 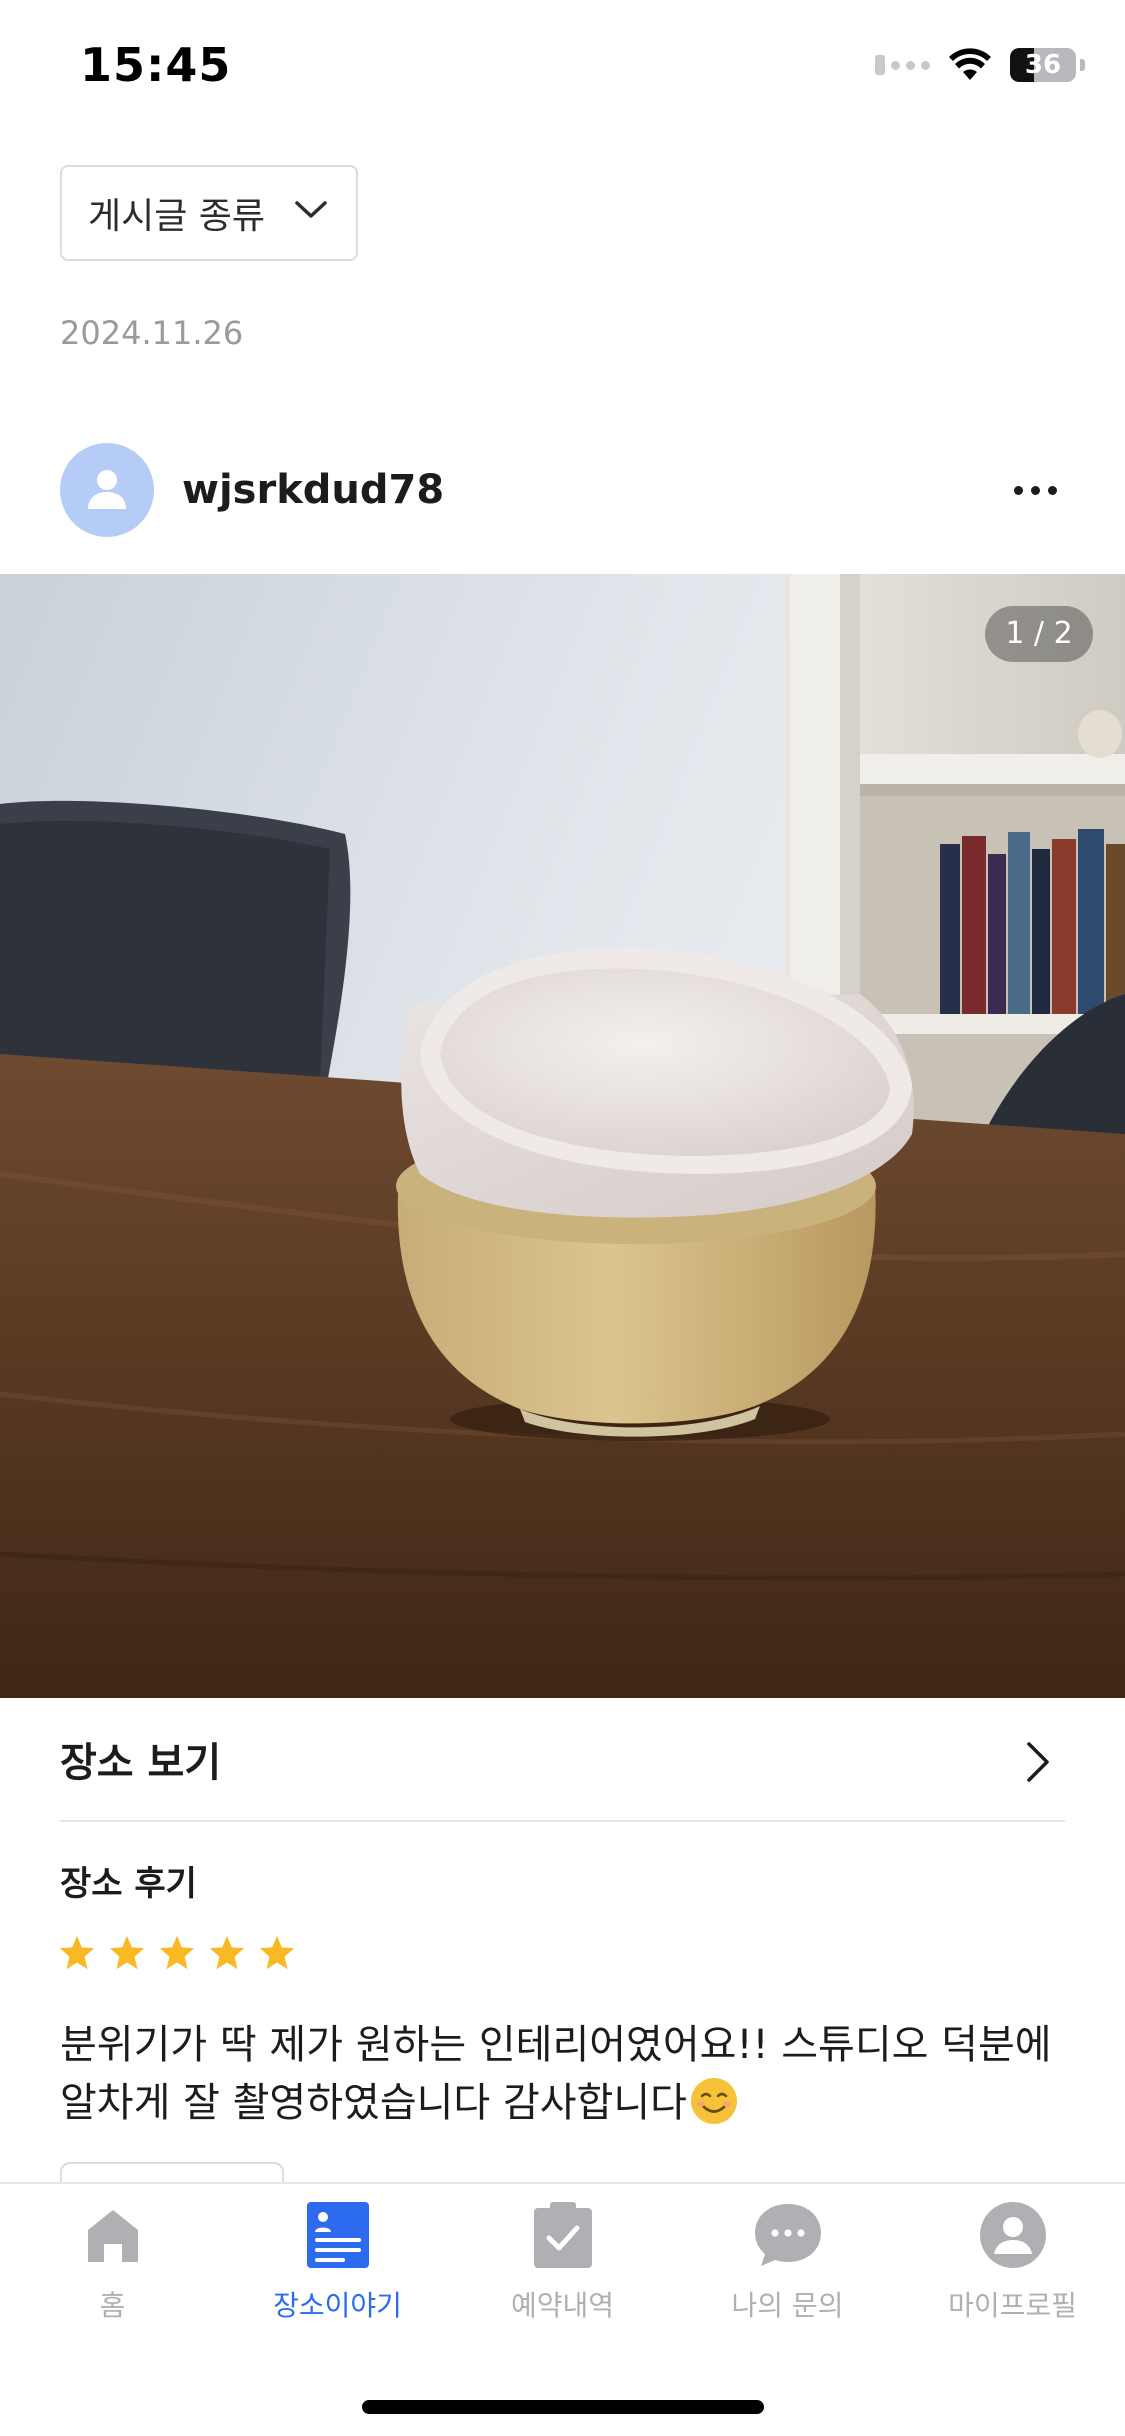 I want to click on battery-icon: 36, so click(x=1043, y=65).